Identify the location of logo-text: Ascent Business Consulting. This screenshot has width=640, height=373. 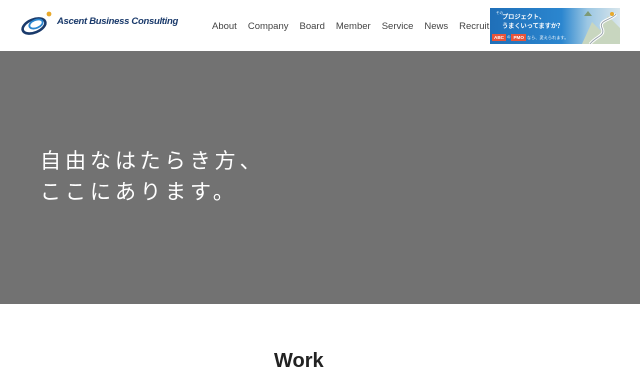
(117, 21).